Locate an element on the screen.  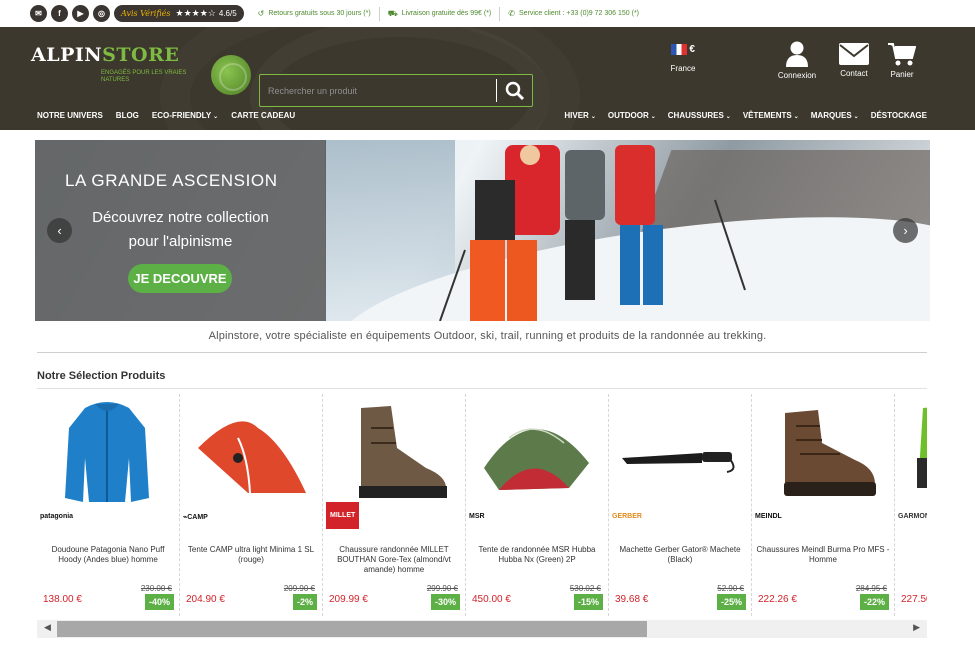
contact-label: Contact is located at coordinates (854, 73).